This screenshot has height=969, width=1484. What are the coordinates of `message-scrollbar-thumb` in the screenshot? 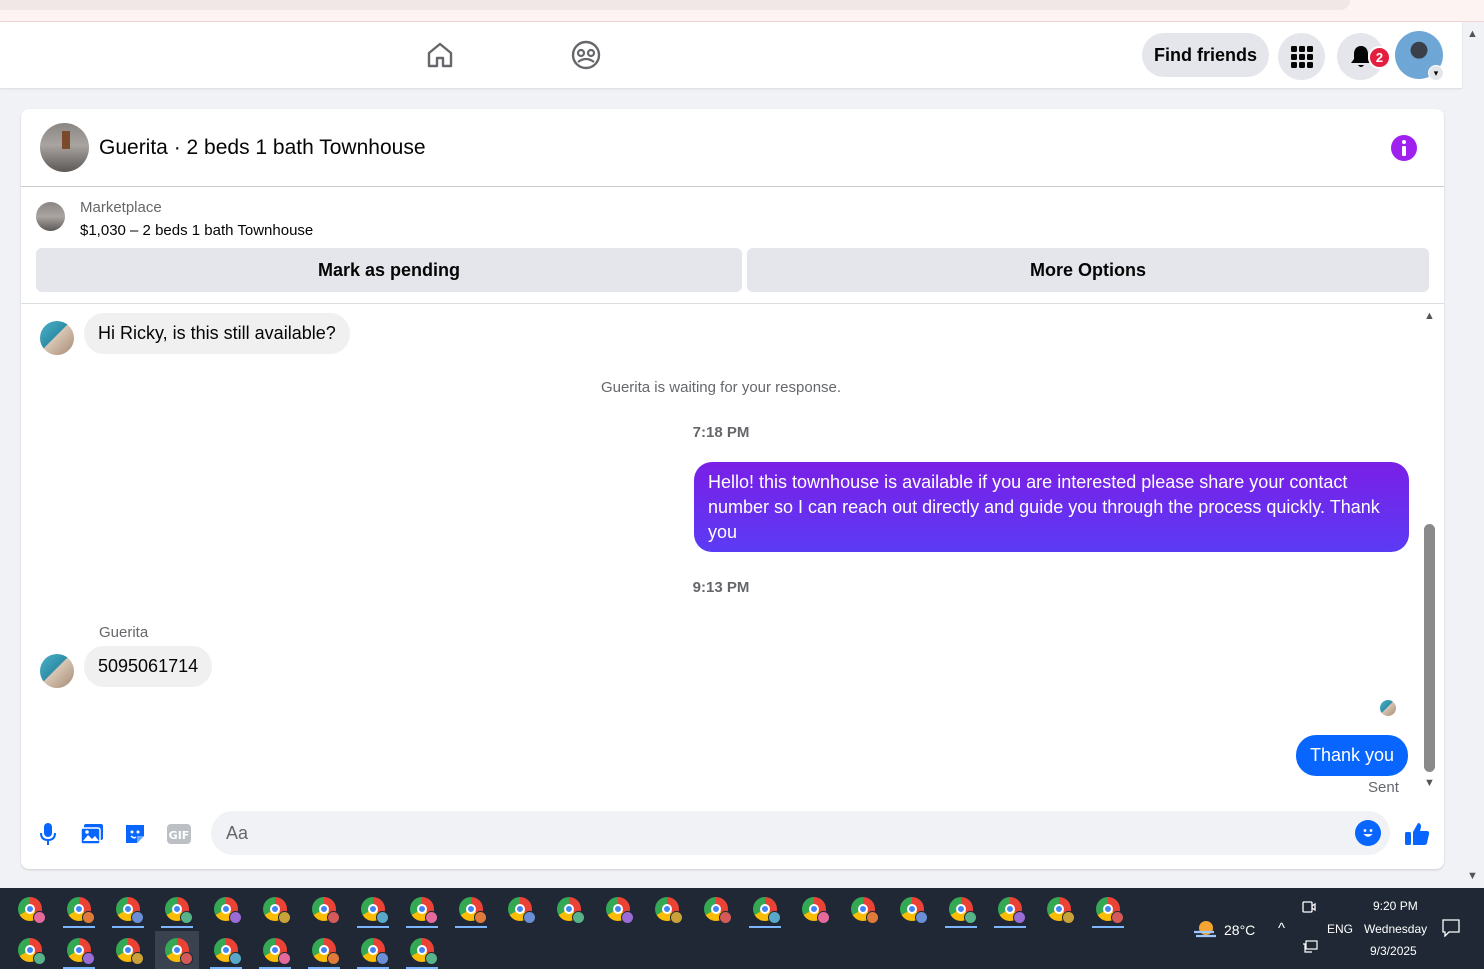 It's located at (1429, 648).